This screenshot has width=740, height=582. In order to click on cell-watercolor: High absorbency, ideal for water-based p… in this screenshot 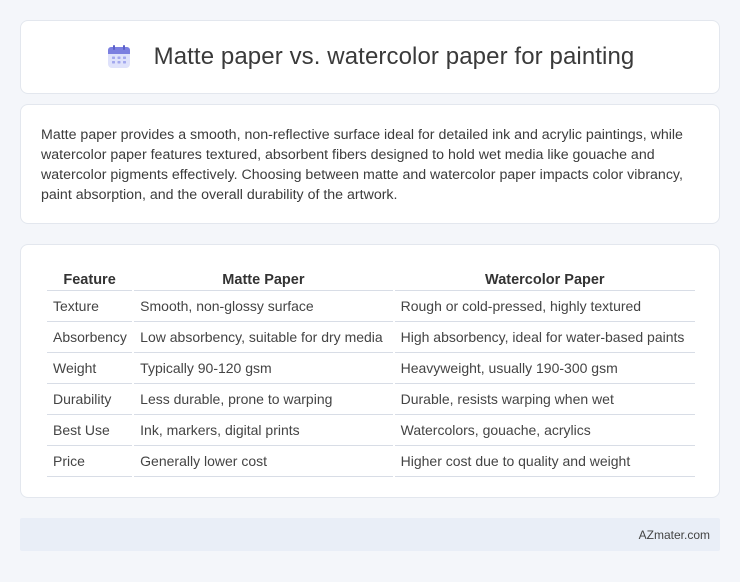, I will do `click(544, 337)`.